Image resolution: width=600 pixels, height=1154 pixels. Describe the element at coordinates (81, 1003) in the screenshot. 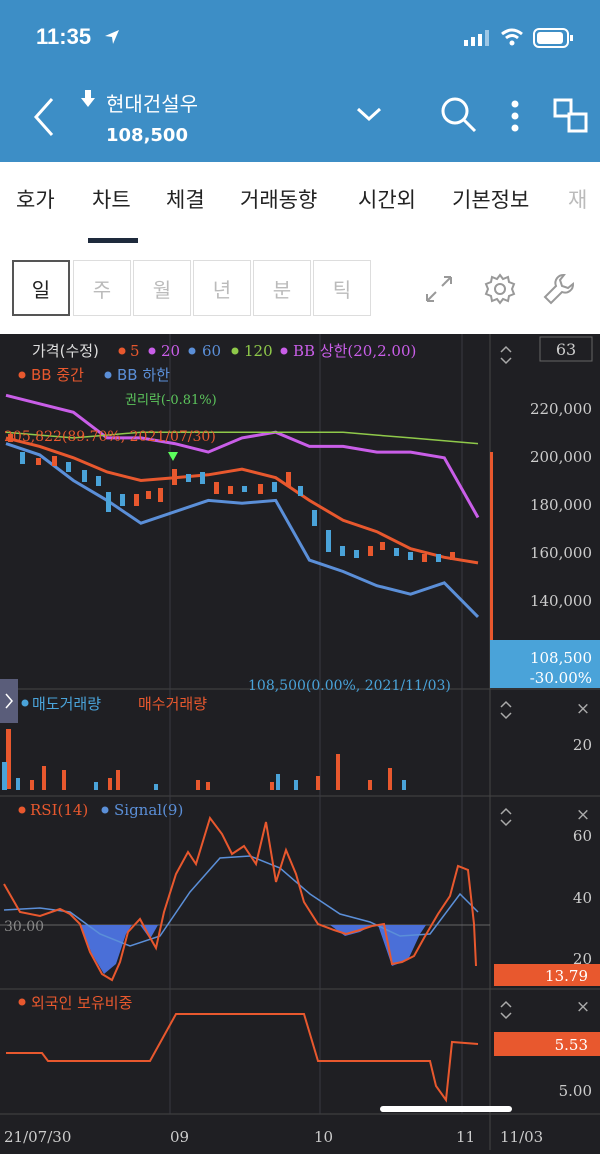

I see `foreign-label: 외국인 보유비중` at that location.